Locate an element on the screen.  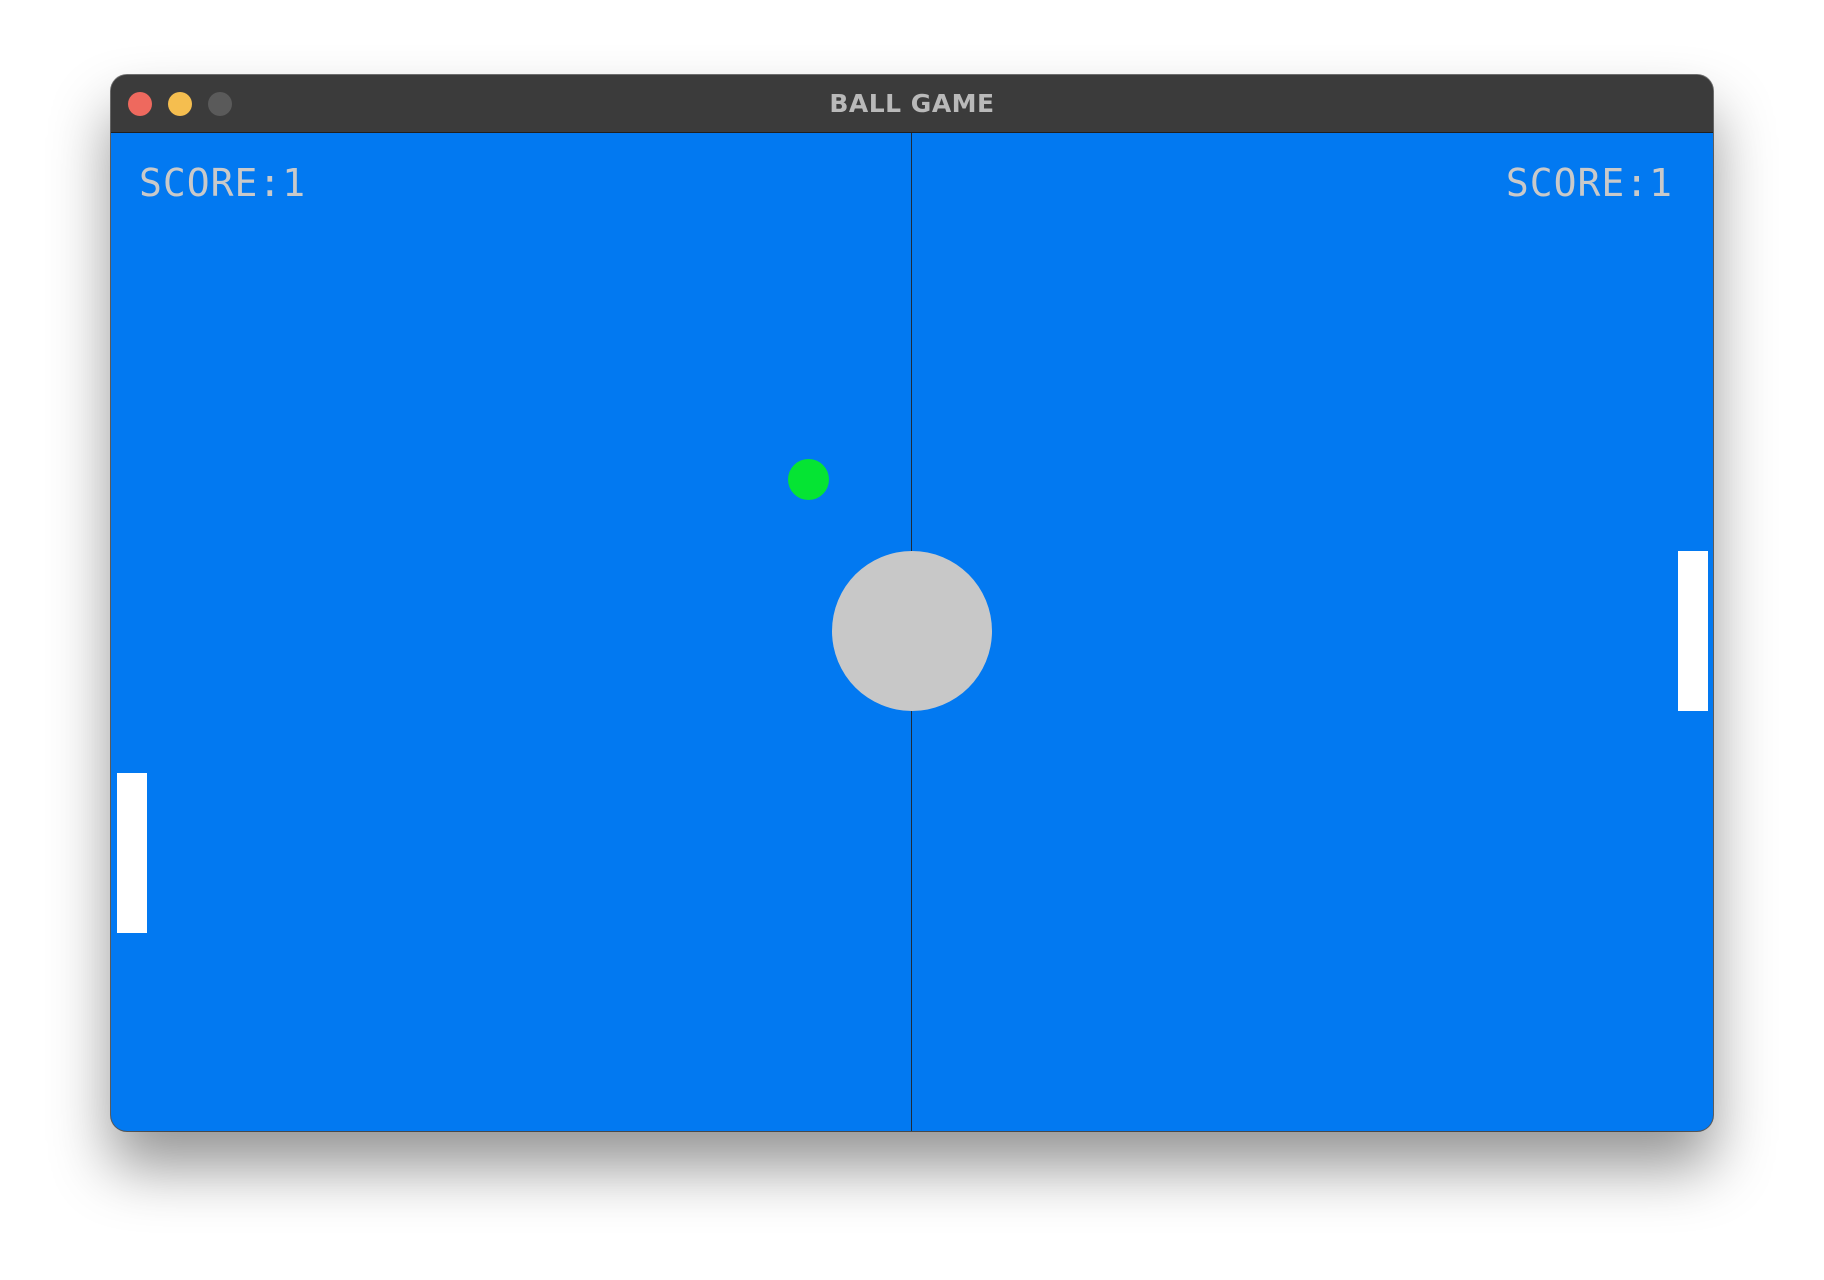
ball is located at coordinates (808, 479).